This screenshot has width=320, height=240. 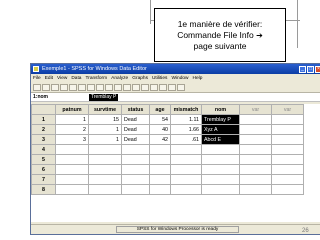 I want to click on menu-data: Data, so click(x=76, y=78).